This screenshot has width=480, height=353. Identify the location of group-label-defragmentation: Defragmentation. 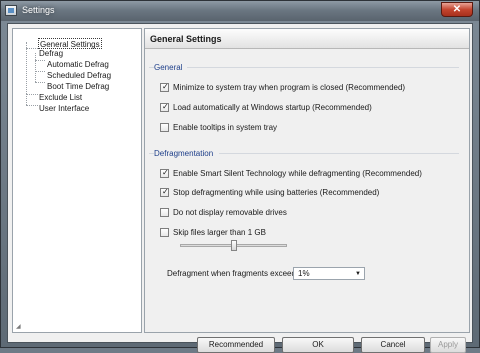
(184, 153).